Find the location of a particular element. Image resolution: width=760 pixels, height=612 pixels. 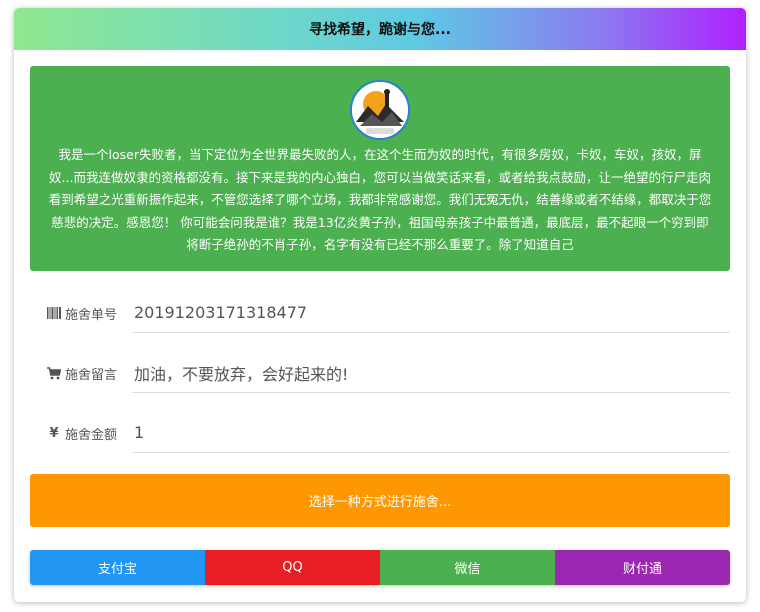

message-input is located at coordinates (431, 373).